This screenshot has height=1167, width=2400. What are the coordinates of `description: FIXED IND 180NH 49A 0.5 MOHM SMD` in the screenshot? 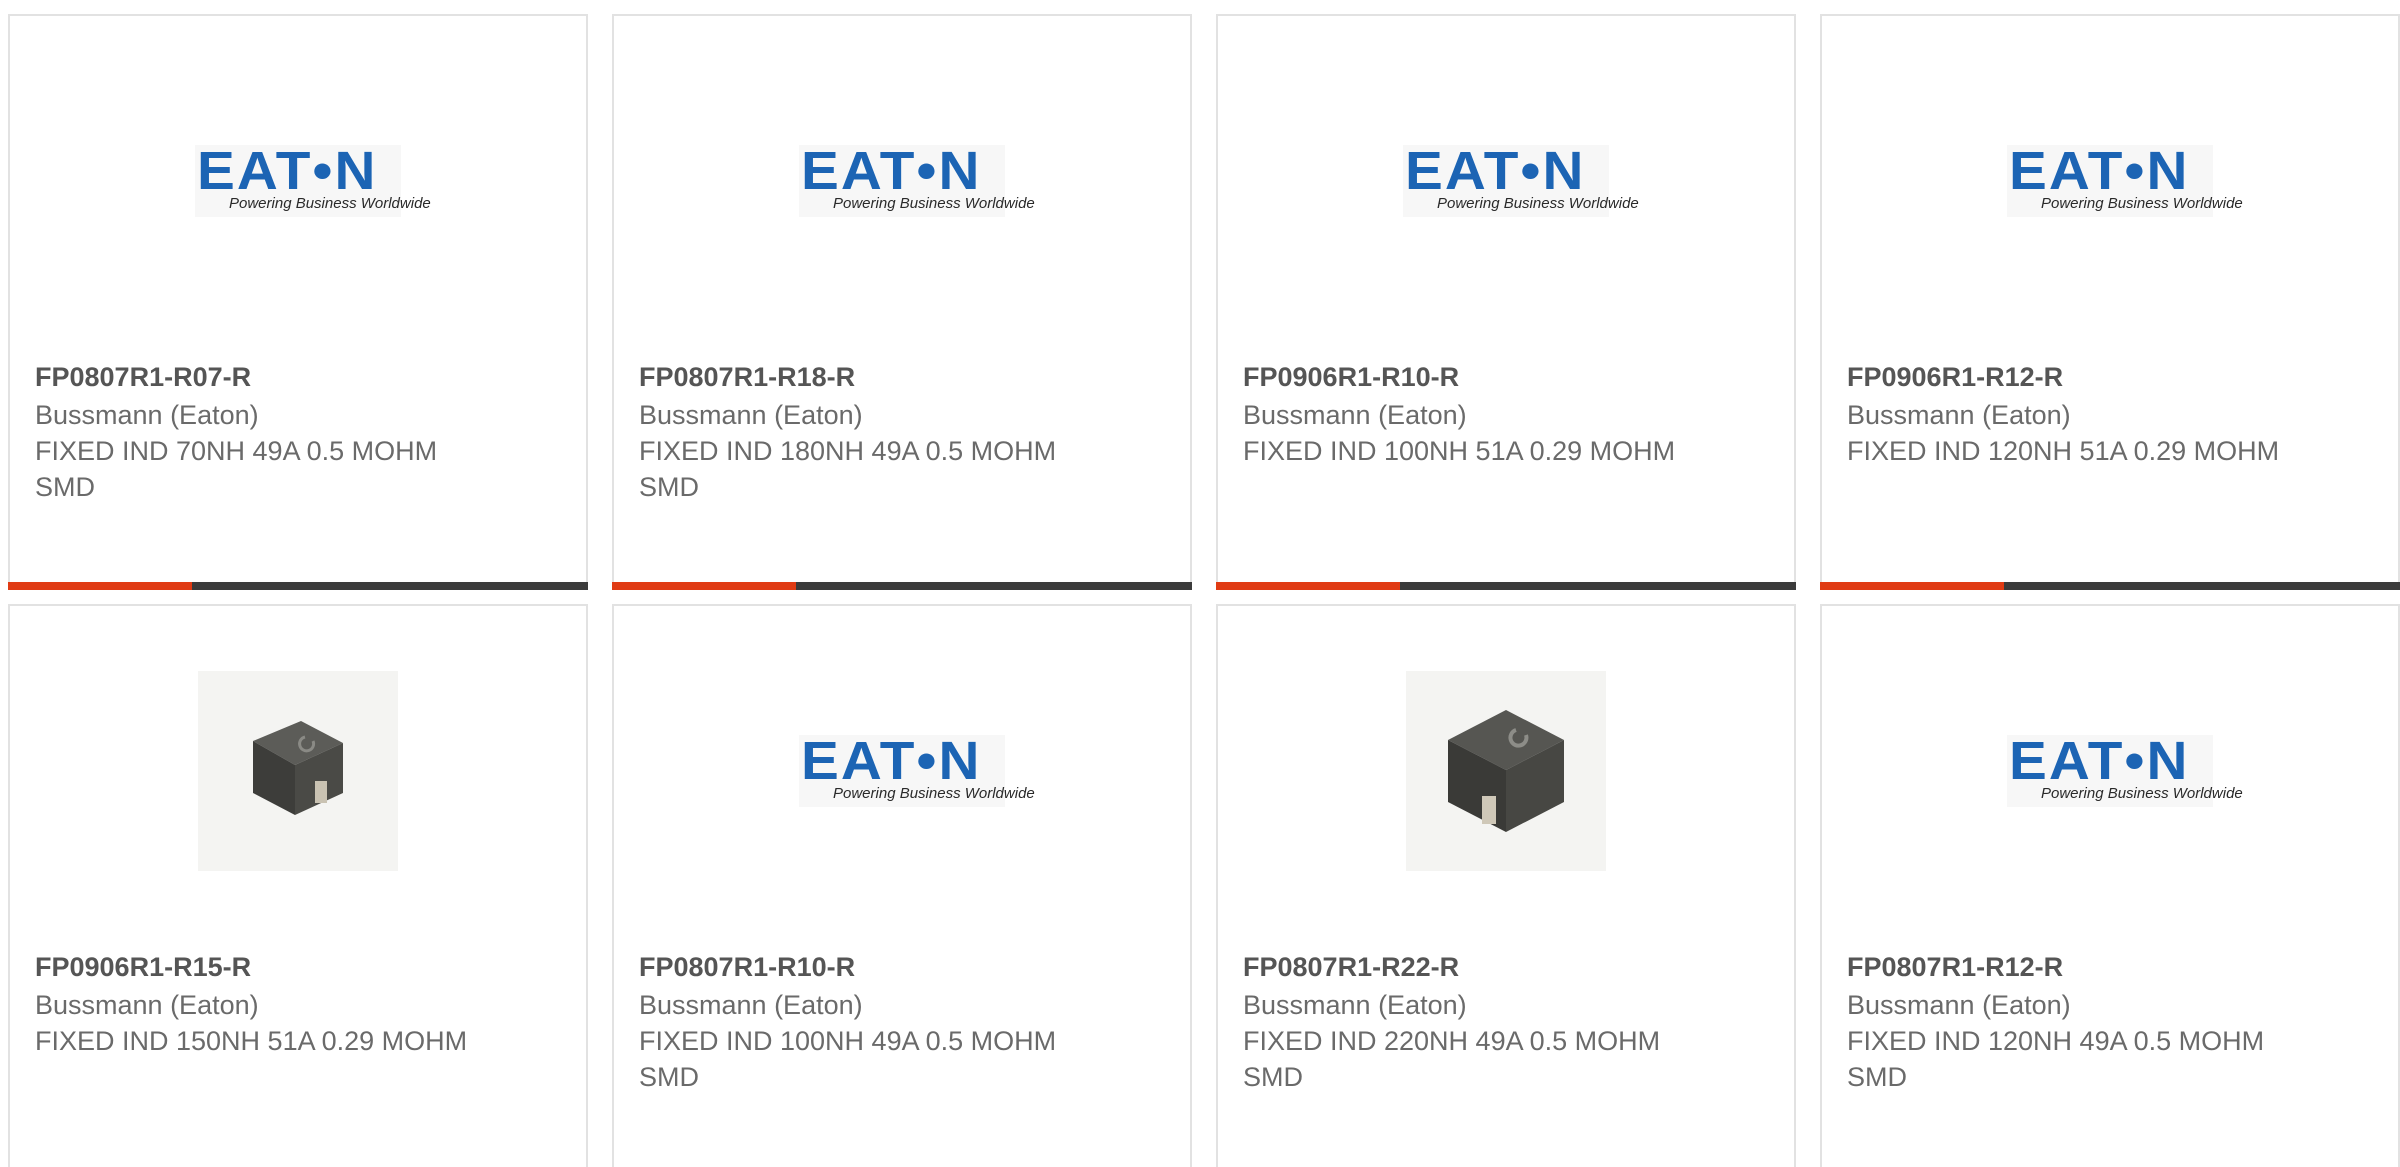 It's located at (848, 469).